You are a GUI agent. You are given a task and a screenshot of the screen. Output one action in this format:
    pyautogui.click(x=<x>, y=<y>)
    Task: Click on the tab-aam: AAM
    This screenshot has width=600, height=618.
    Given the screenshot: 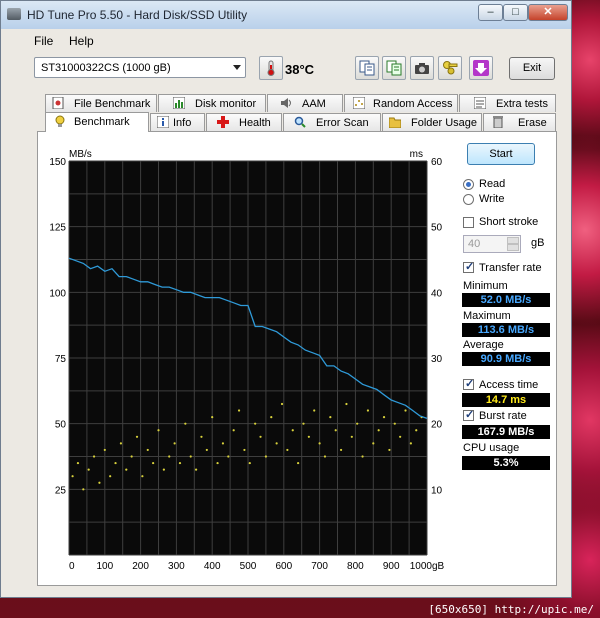 What is the action you would take?
    pyautogui.click(x=305, y=103)
    